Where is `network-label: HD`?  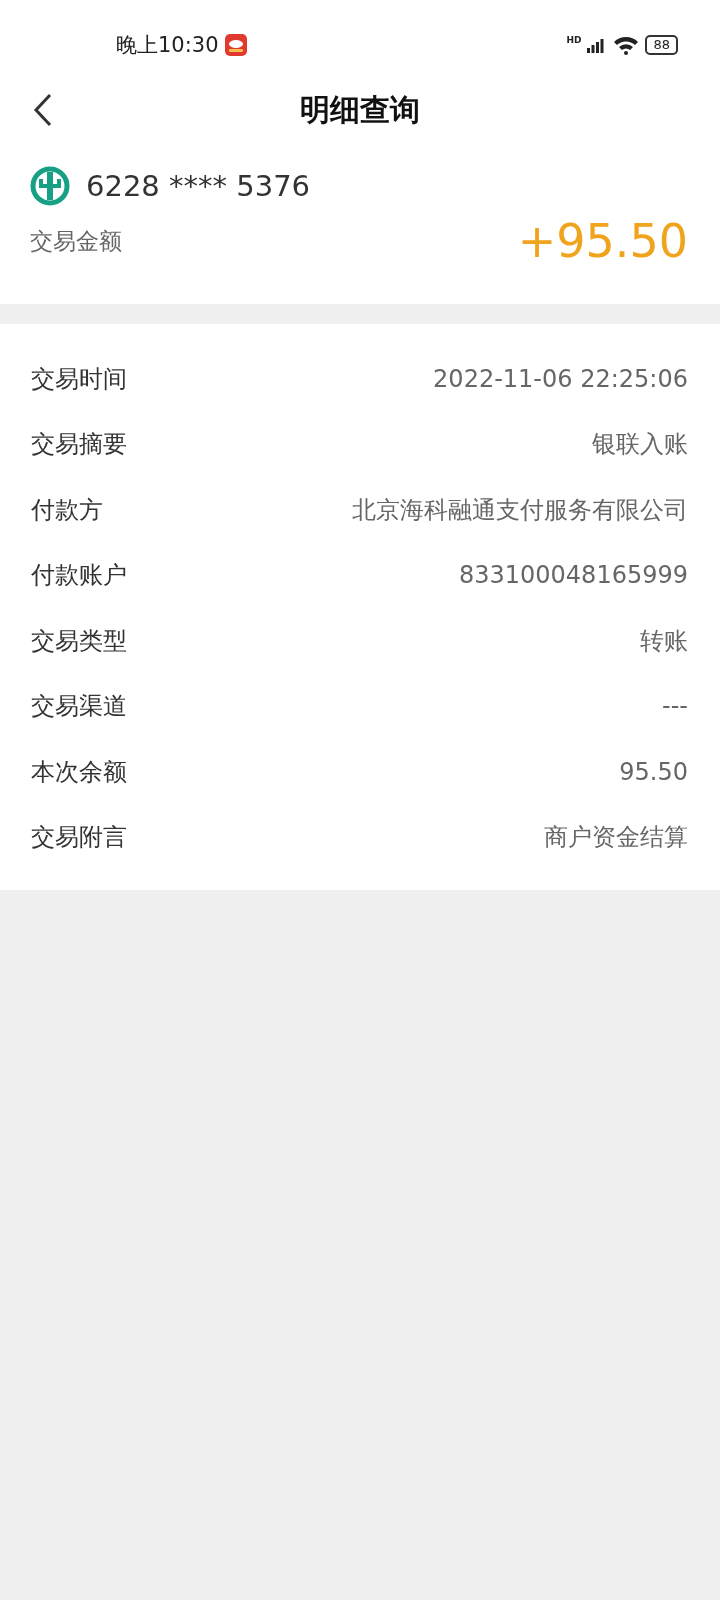
network-label: HD is located at coordinates (574, 40).